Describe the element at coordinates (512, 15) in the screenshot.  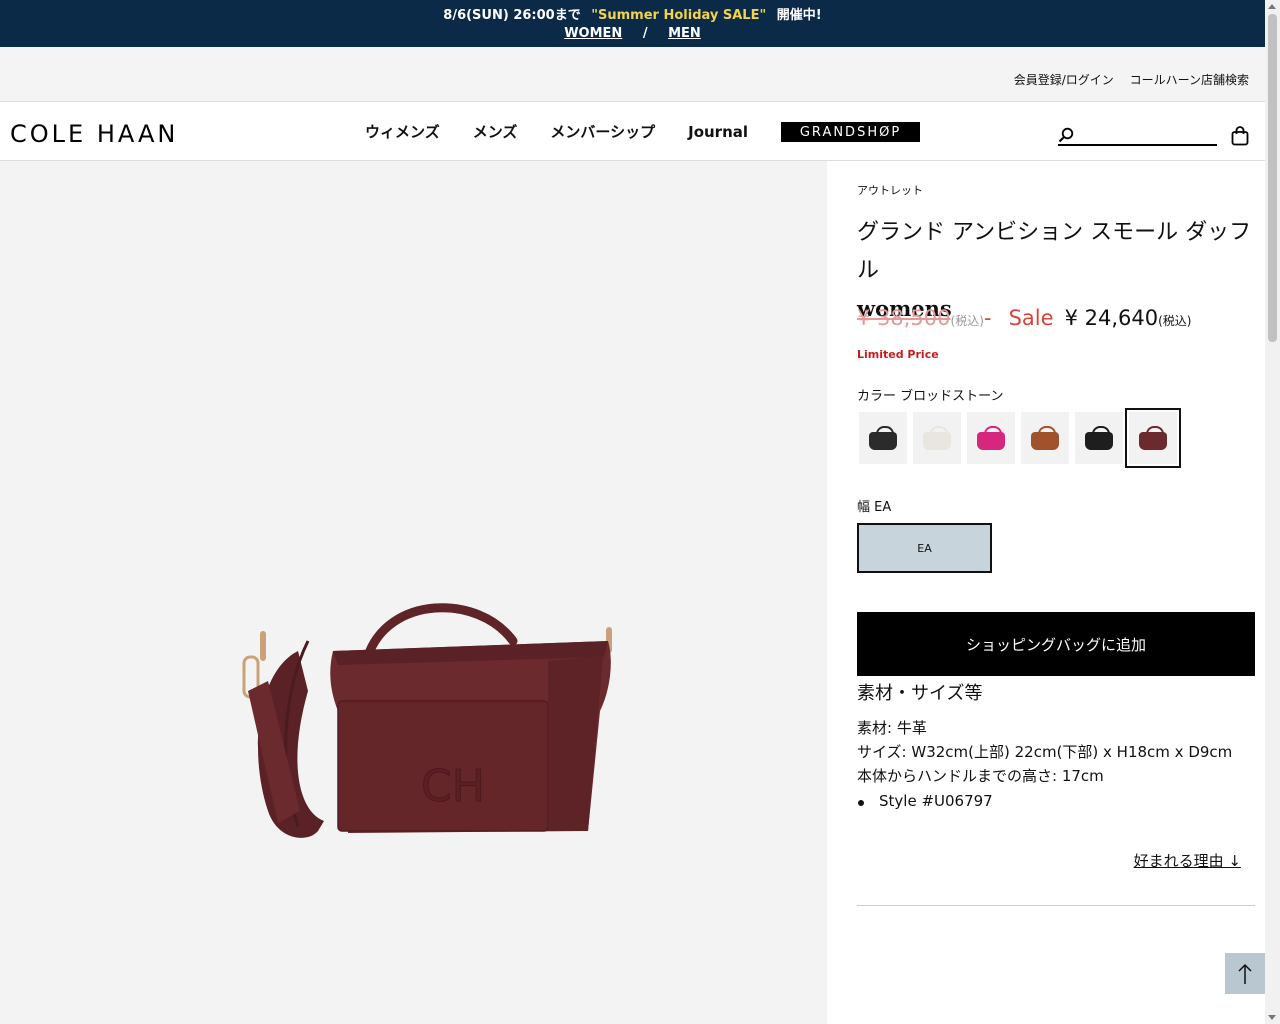
I see `promo-date: 8/6(SUN) 26:00まで` at that location.